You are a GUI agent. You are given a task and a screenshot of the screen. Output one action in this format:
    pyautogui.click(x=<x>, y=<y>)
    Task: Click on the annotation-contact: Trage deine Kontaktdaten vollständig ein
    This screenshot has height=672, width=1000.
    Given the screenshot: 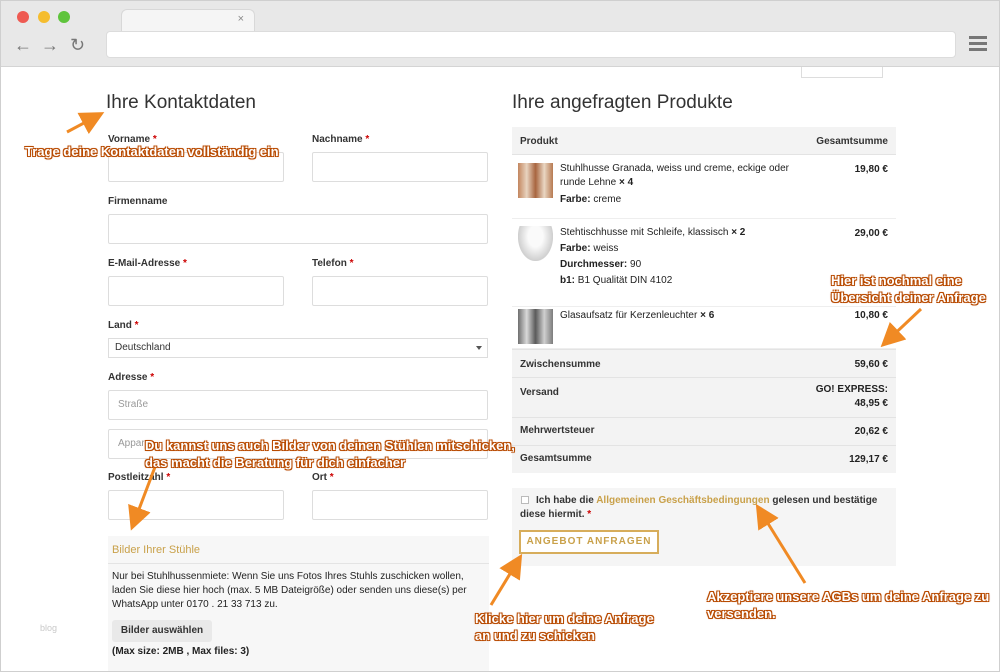 What is the action you would take?
    pyautogui.click(x=152, y=151)
    